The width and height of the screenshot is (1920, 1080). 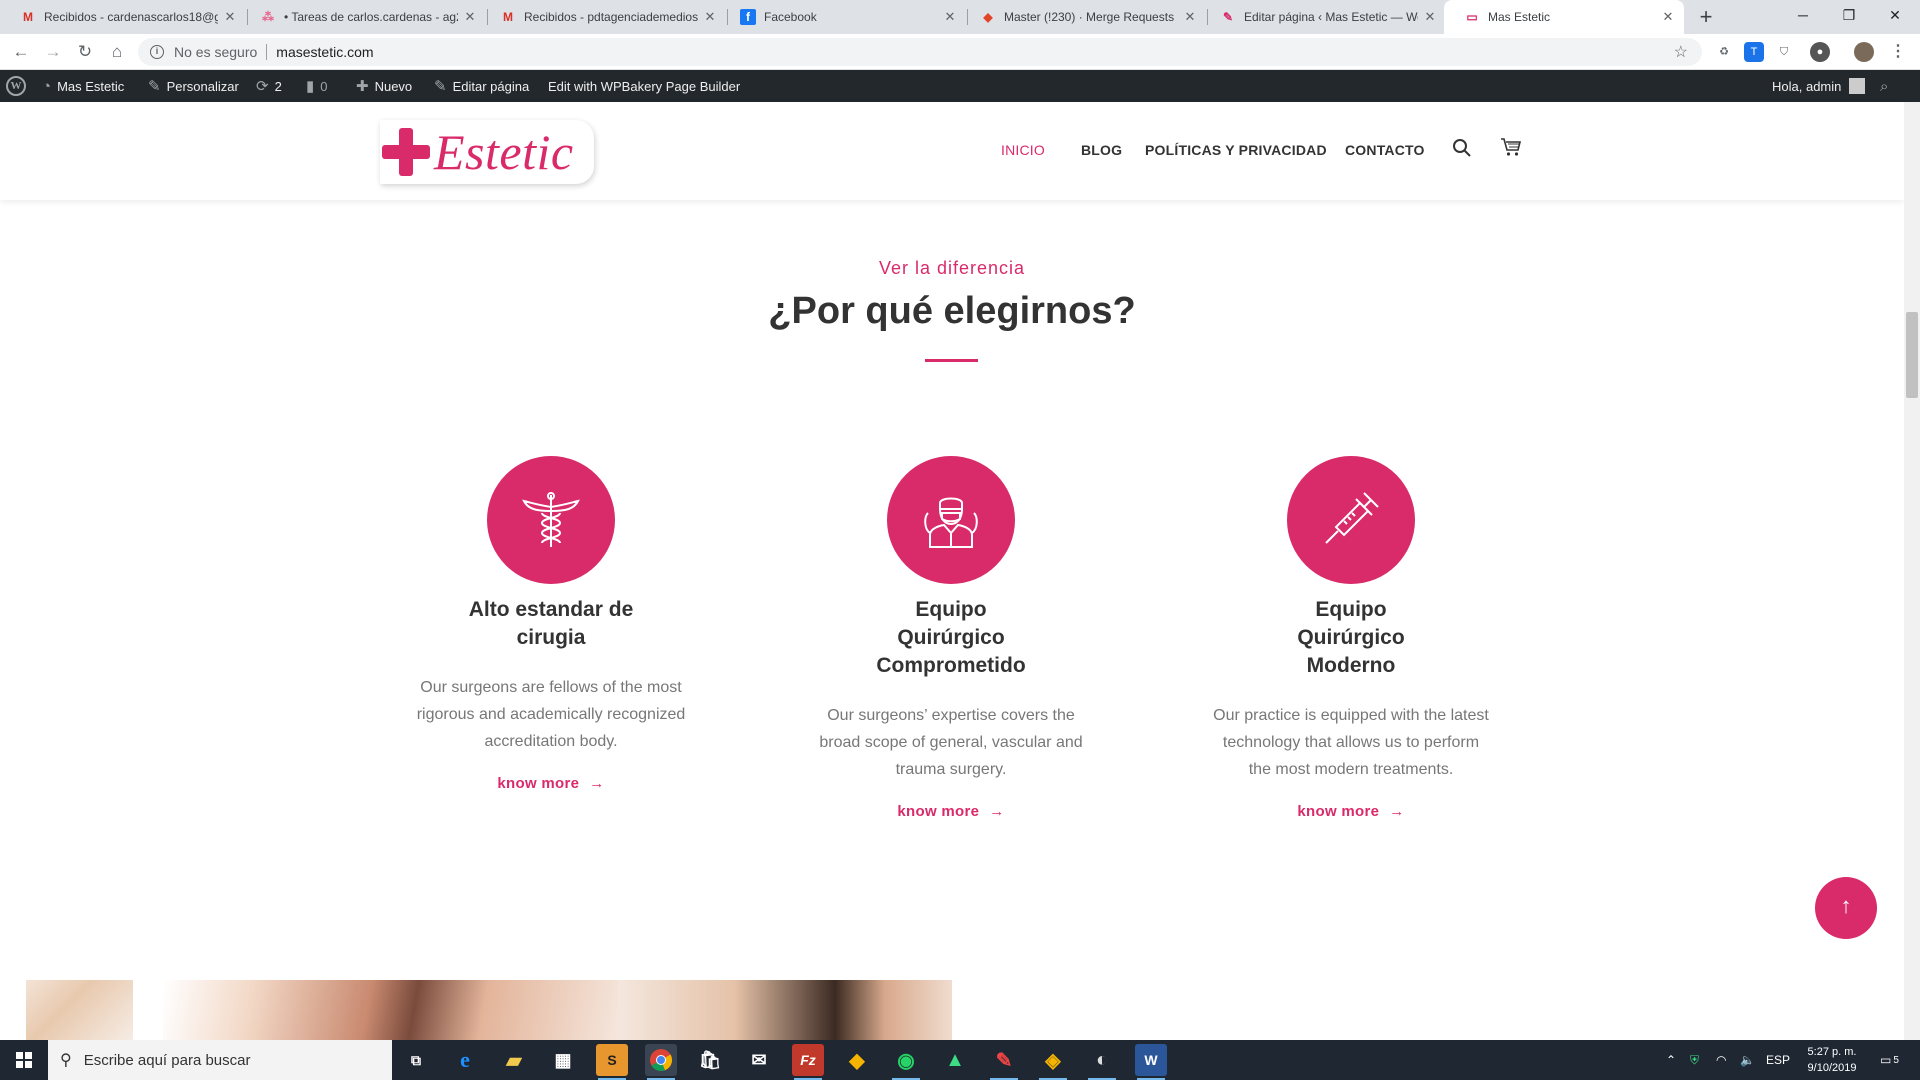 I want to click on browser-tab: ◆ Master (!230) · Merge Requests · ✕, so click(x=1083, y=17).